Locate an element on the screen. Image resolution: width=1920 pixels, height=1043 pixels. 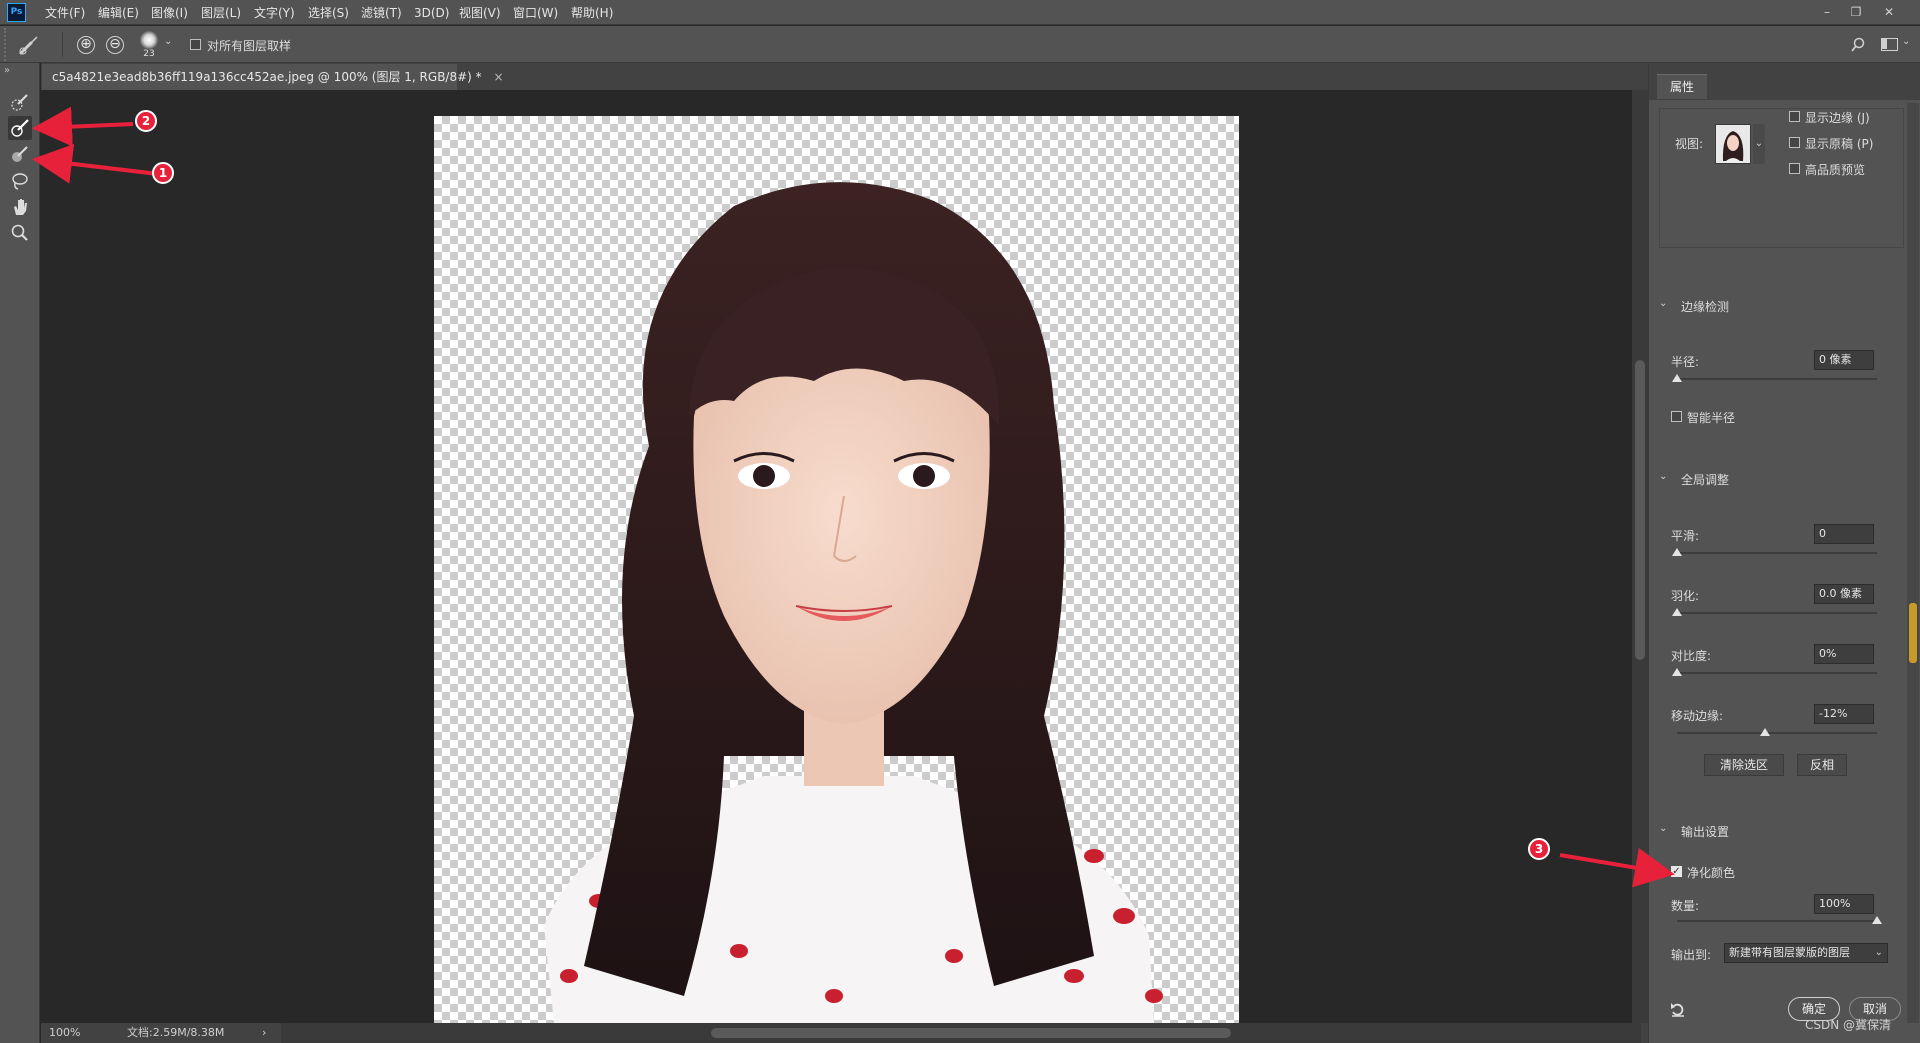
callout-2: 2 is located at coordinates (146, 121).